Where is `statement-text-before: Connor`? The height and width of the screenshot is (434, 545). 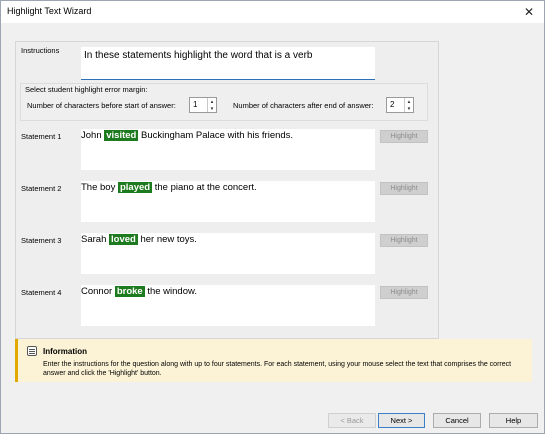 statement-text-before: Connor is located at coordinates (98, 291).